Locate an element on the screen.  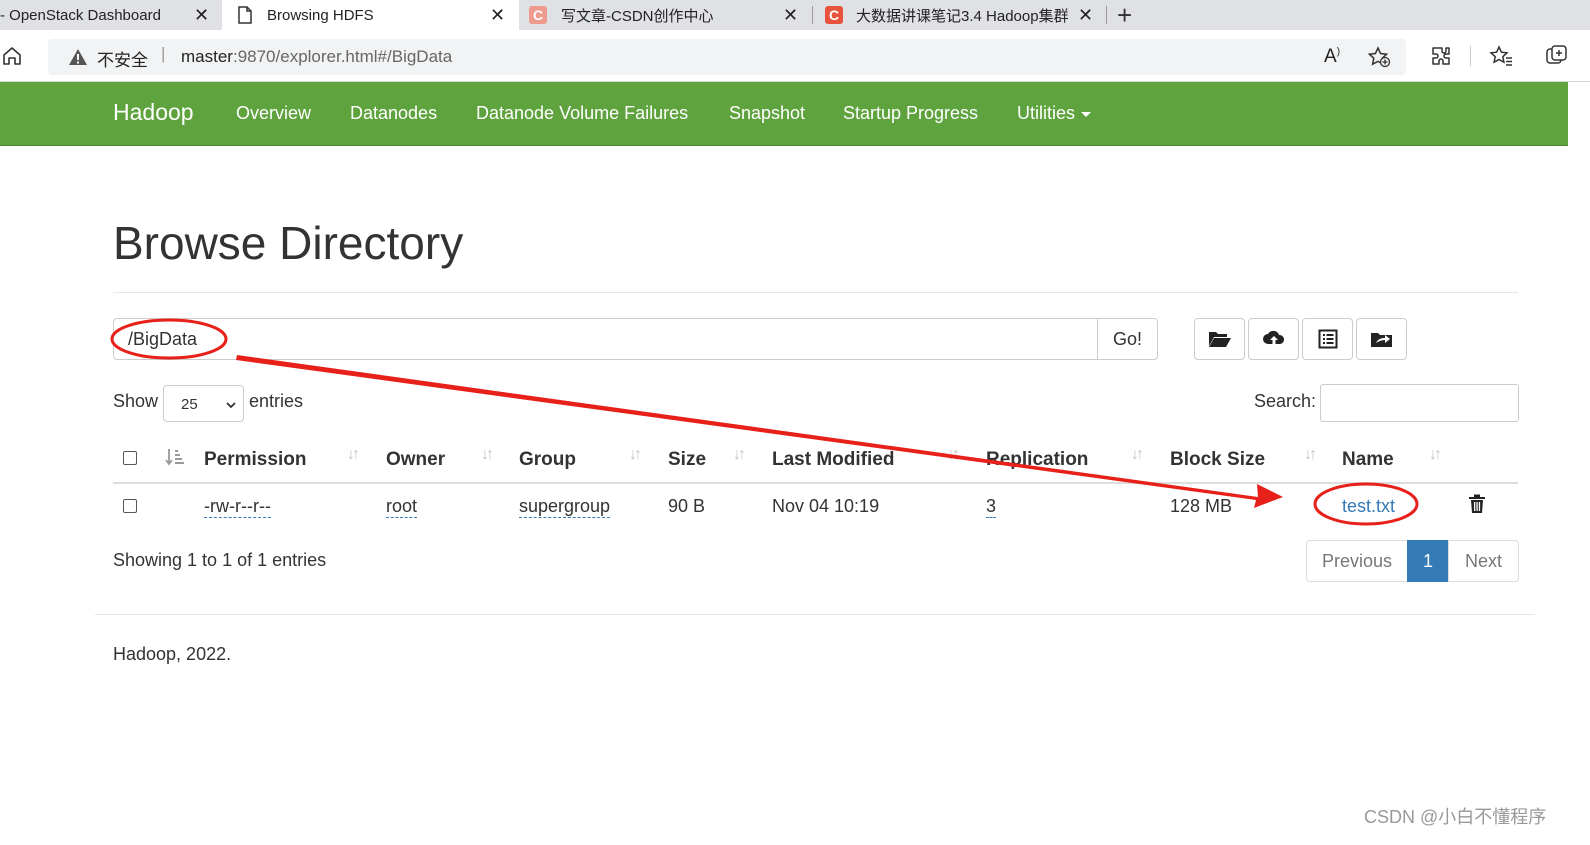
toolbar-divider is located at coordinates (1470, 56).